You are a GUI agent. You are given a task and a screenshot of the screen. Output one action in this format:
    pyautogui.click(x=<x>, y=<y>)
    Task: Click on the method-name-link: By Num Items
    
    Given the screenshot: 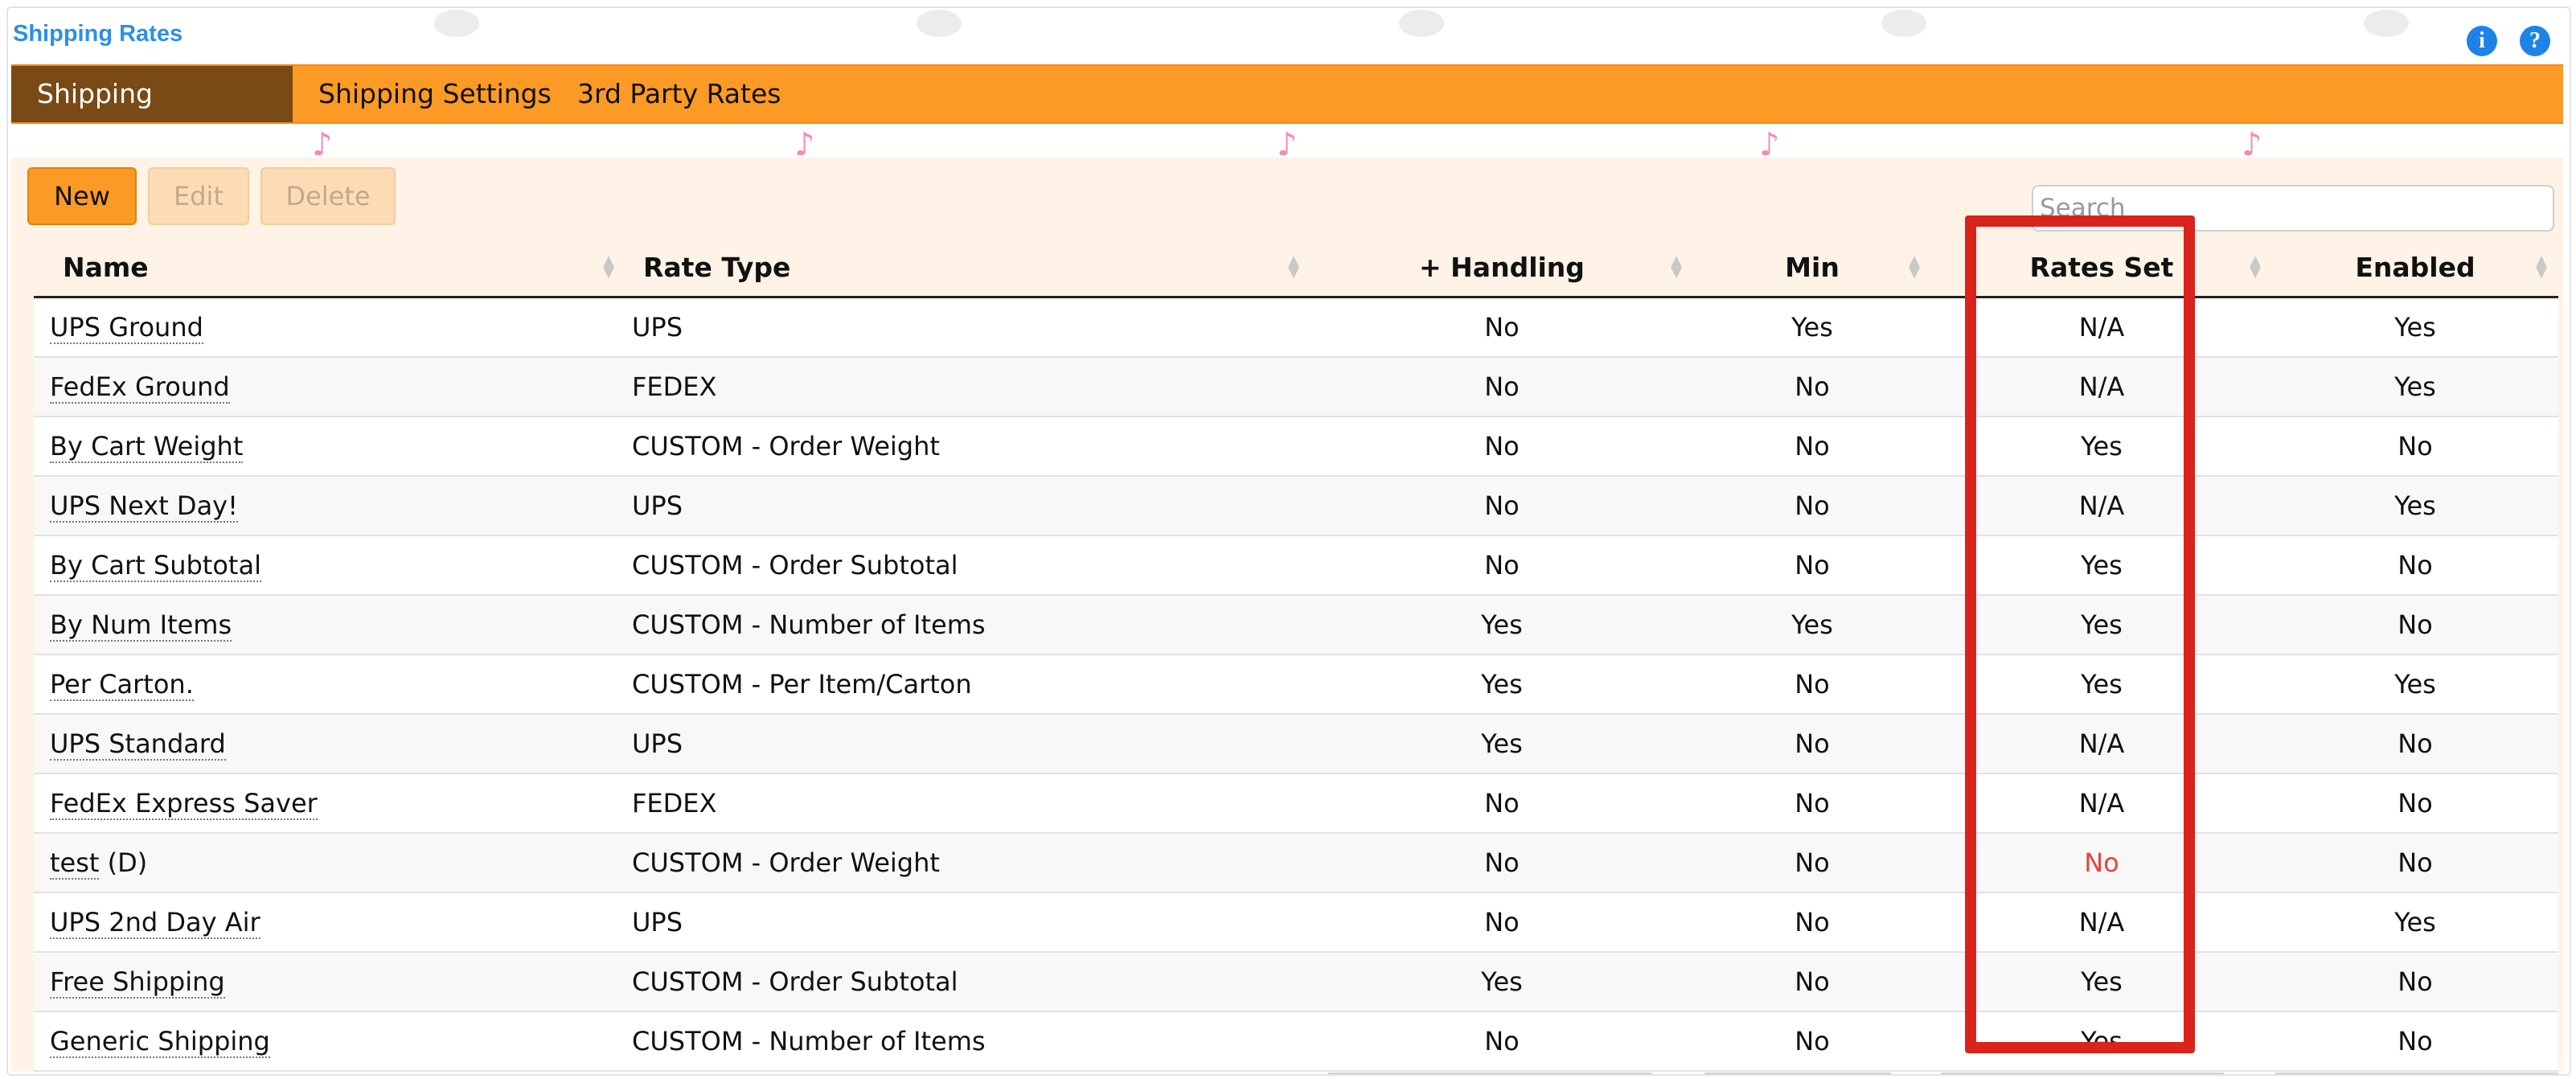 What is the action you would take?
    pyautogui.click(x=141, y=625)
    